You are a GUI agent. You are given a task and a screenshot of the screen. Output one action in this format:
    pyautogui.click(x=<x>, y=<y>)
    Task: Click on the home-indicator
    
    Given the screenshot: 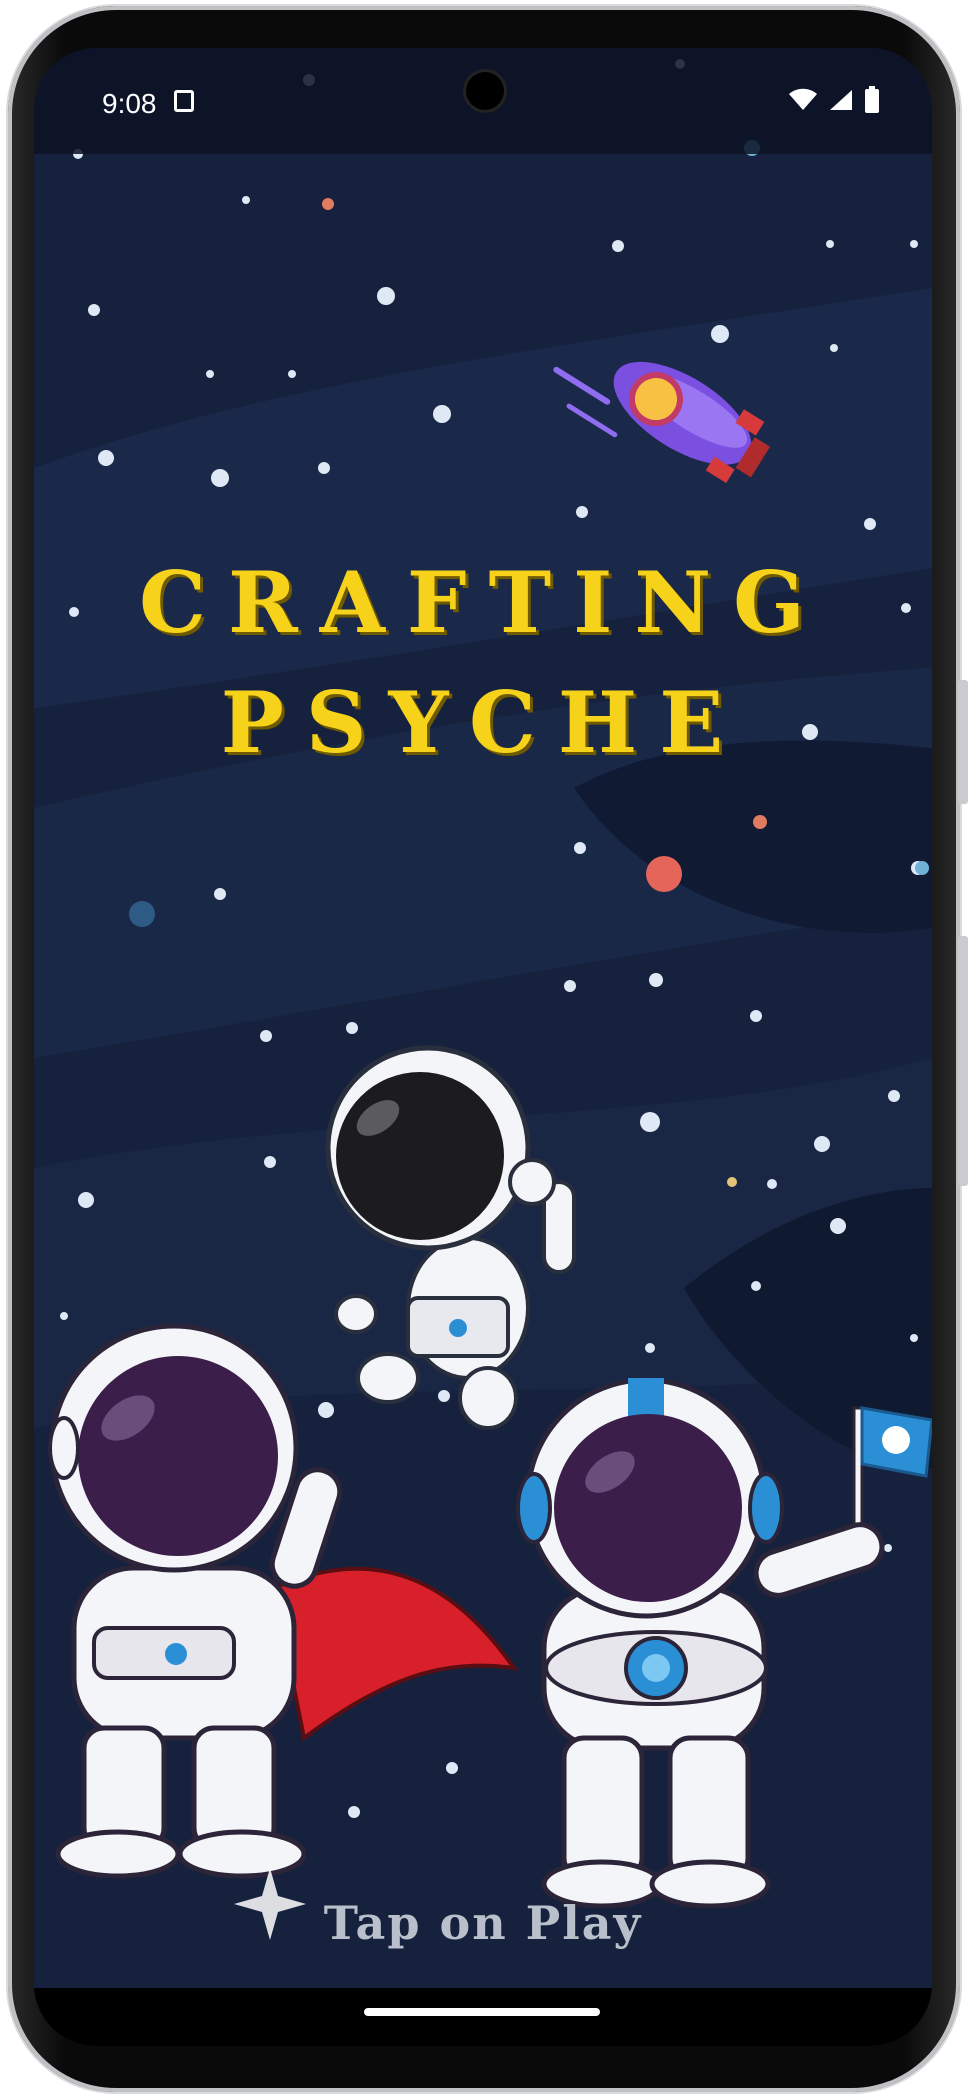 What is the action you would take?
    pyautogui.click(x=482, y=2012)
    